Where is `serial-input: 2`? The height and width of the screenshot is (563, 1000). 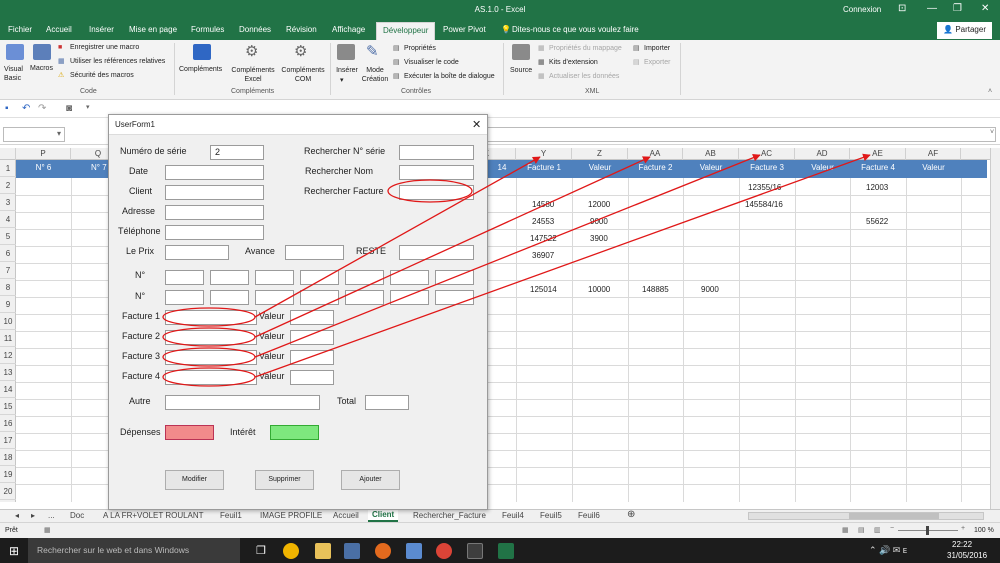
serial-input: 2 is located at coordinates (237, 152).